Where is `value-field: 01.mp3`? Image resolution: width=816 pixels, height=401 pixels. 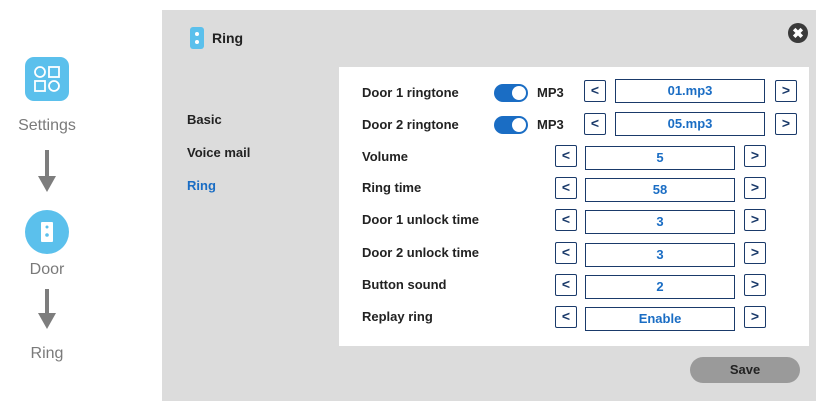
value-field: 01.mp3 is located at coordinates (690, 91).